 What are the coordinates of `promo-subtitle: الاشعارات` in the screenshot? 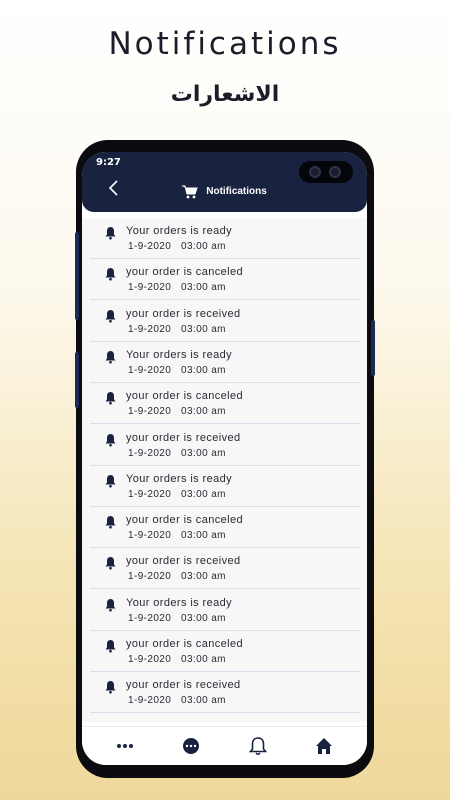 It's located at (225, 94).